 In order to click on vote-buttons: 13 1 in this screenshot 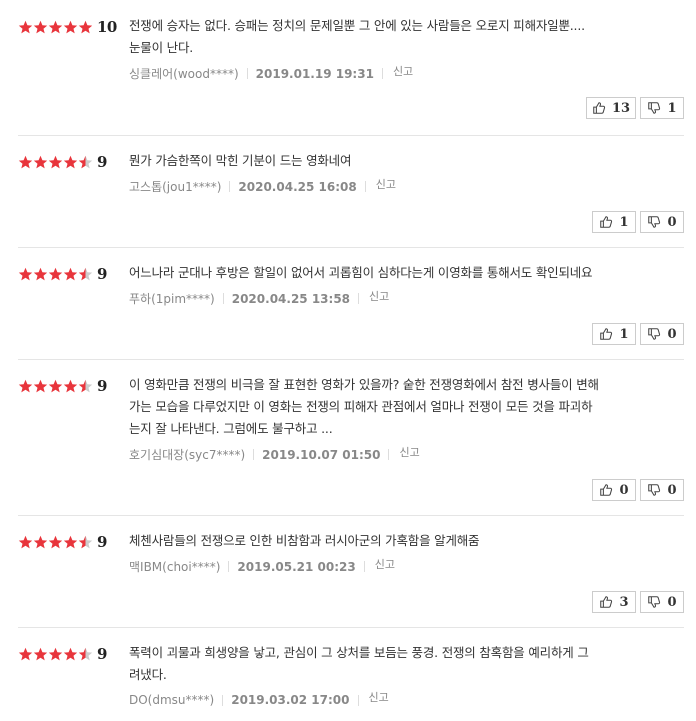, I will do `click(635, 108)`.